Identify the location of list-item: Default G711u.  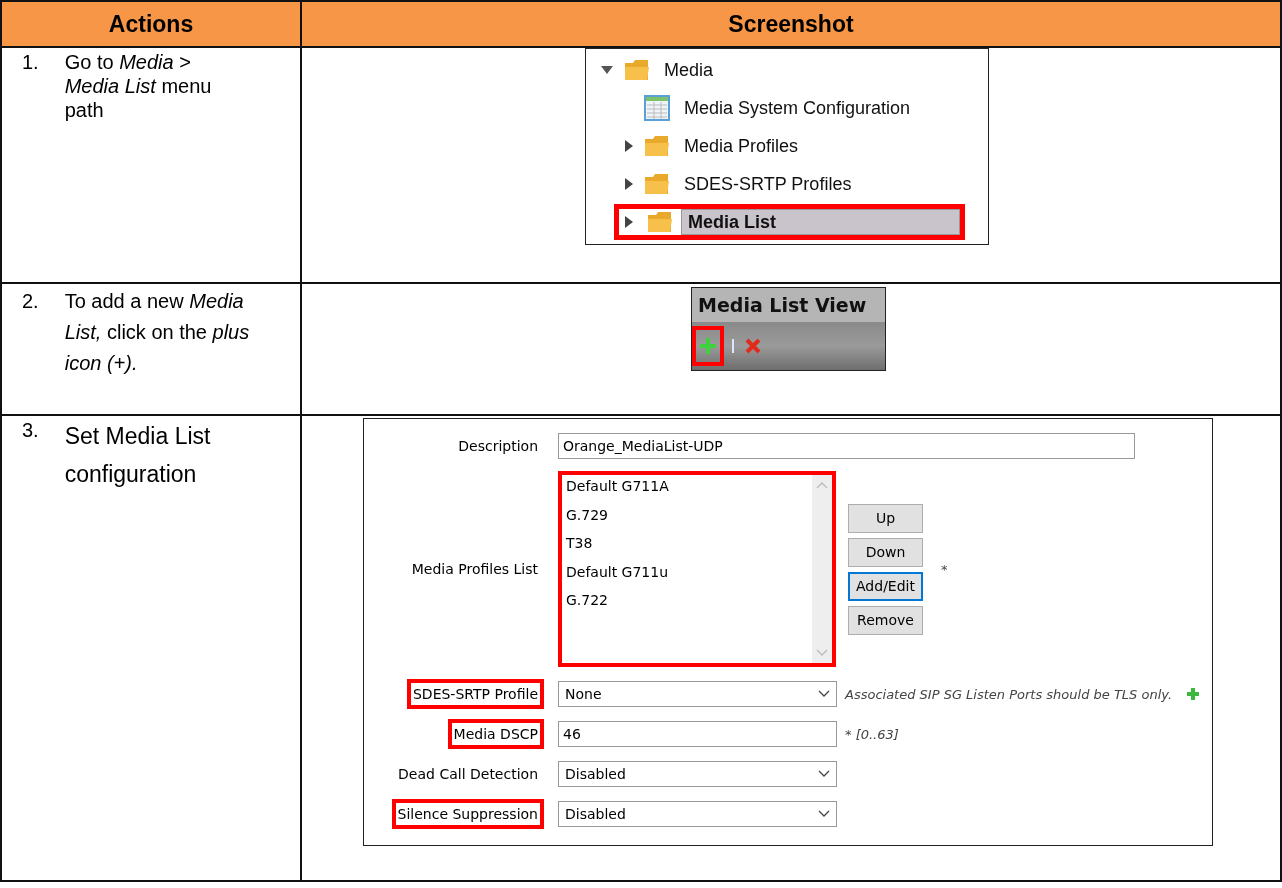
(687, 577).